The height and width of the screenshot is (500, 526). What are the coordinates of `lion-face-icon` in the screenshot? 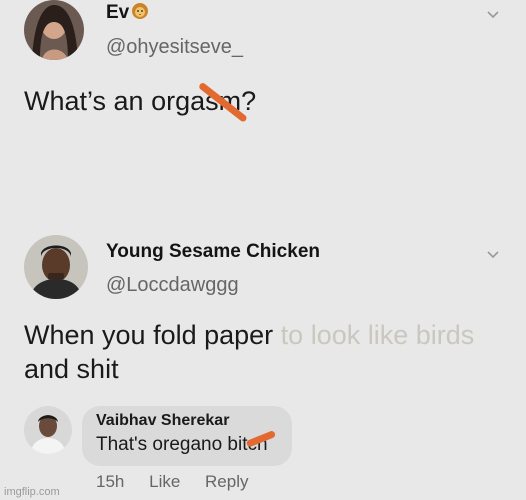 It's located at (140, 14).